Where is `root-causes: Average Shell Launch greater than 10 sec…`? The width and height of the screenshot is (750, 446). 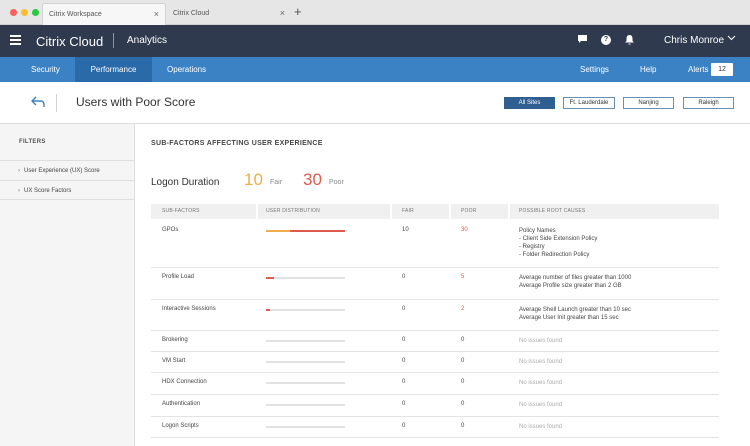 root-causes: Average Shell Launch greater than 10 sec… is located at coordinates (575, 314).